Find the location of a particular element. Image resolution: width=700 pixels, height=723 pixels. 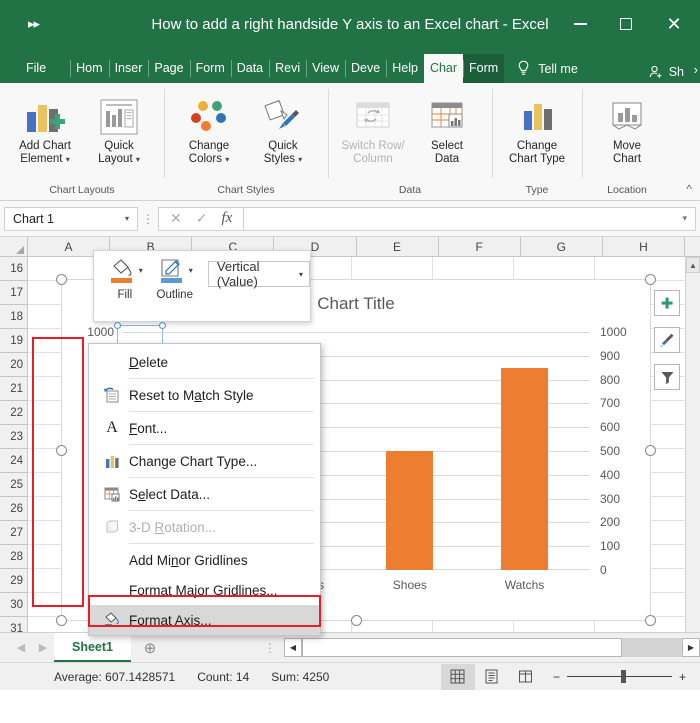

vertical-scrollbar: ▲ is located at coordinates (692, 444).